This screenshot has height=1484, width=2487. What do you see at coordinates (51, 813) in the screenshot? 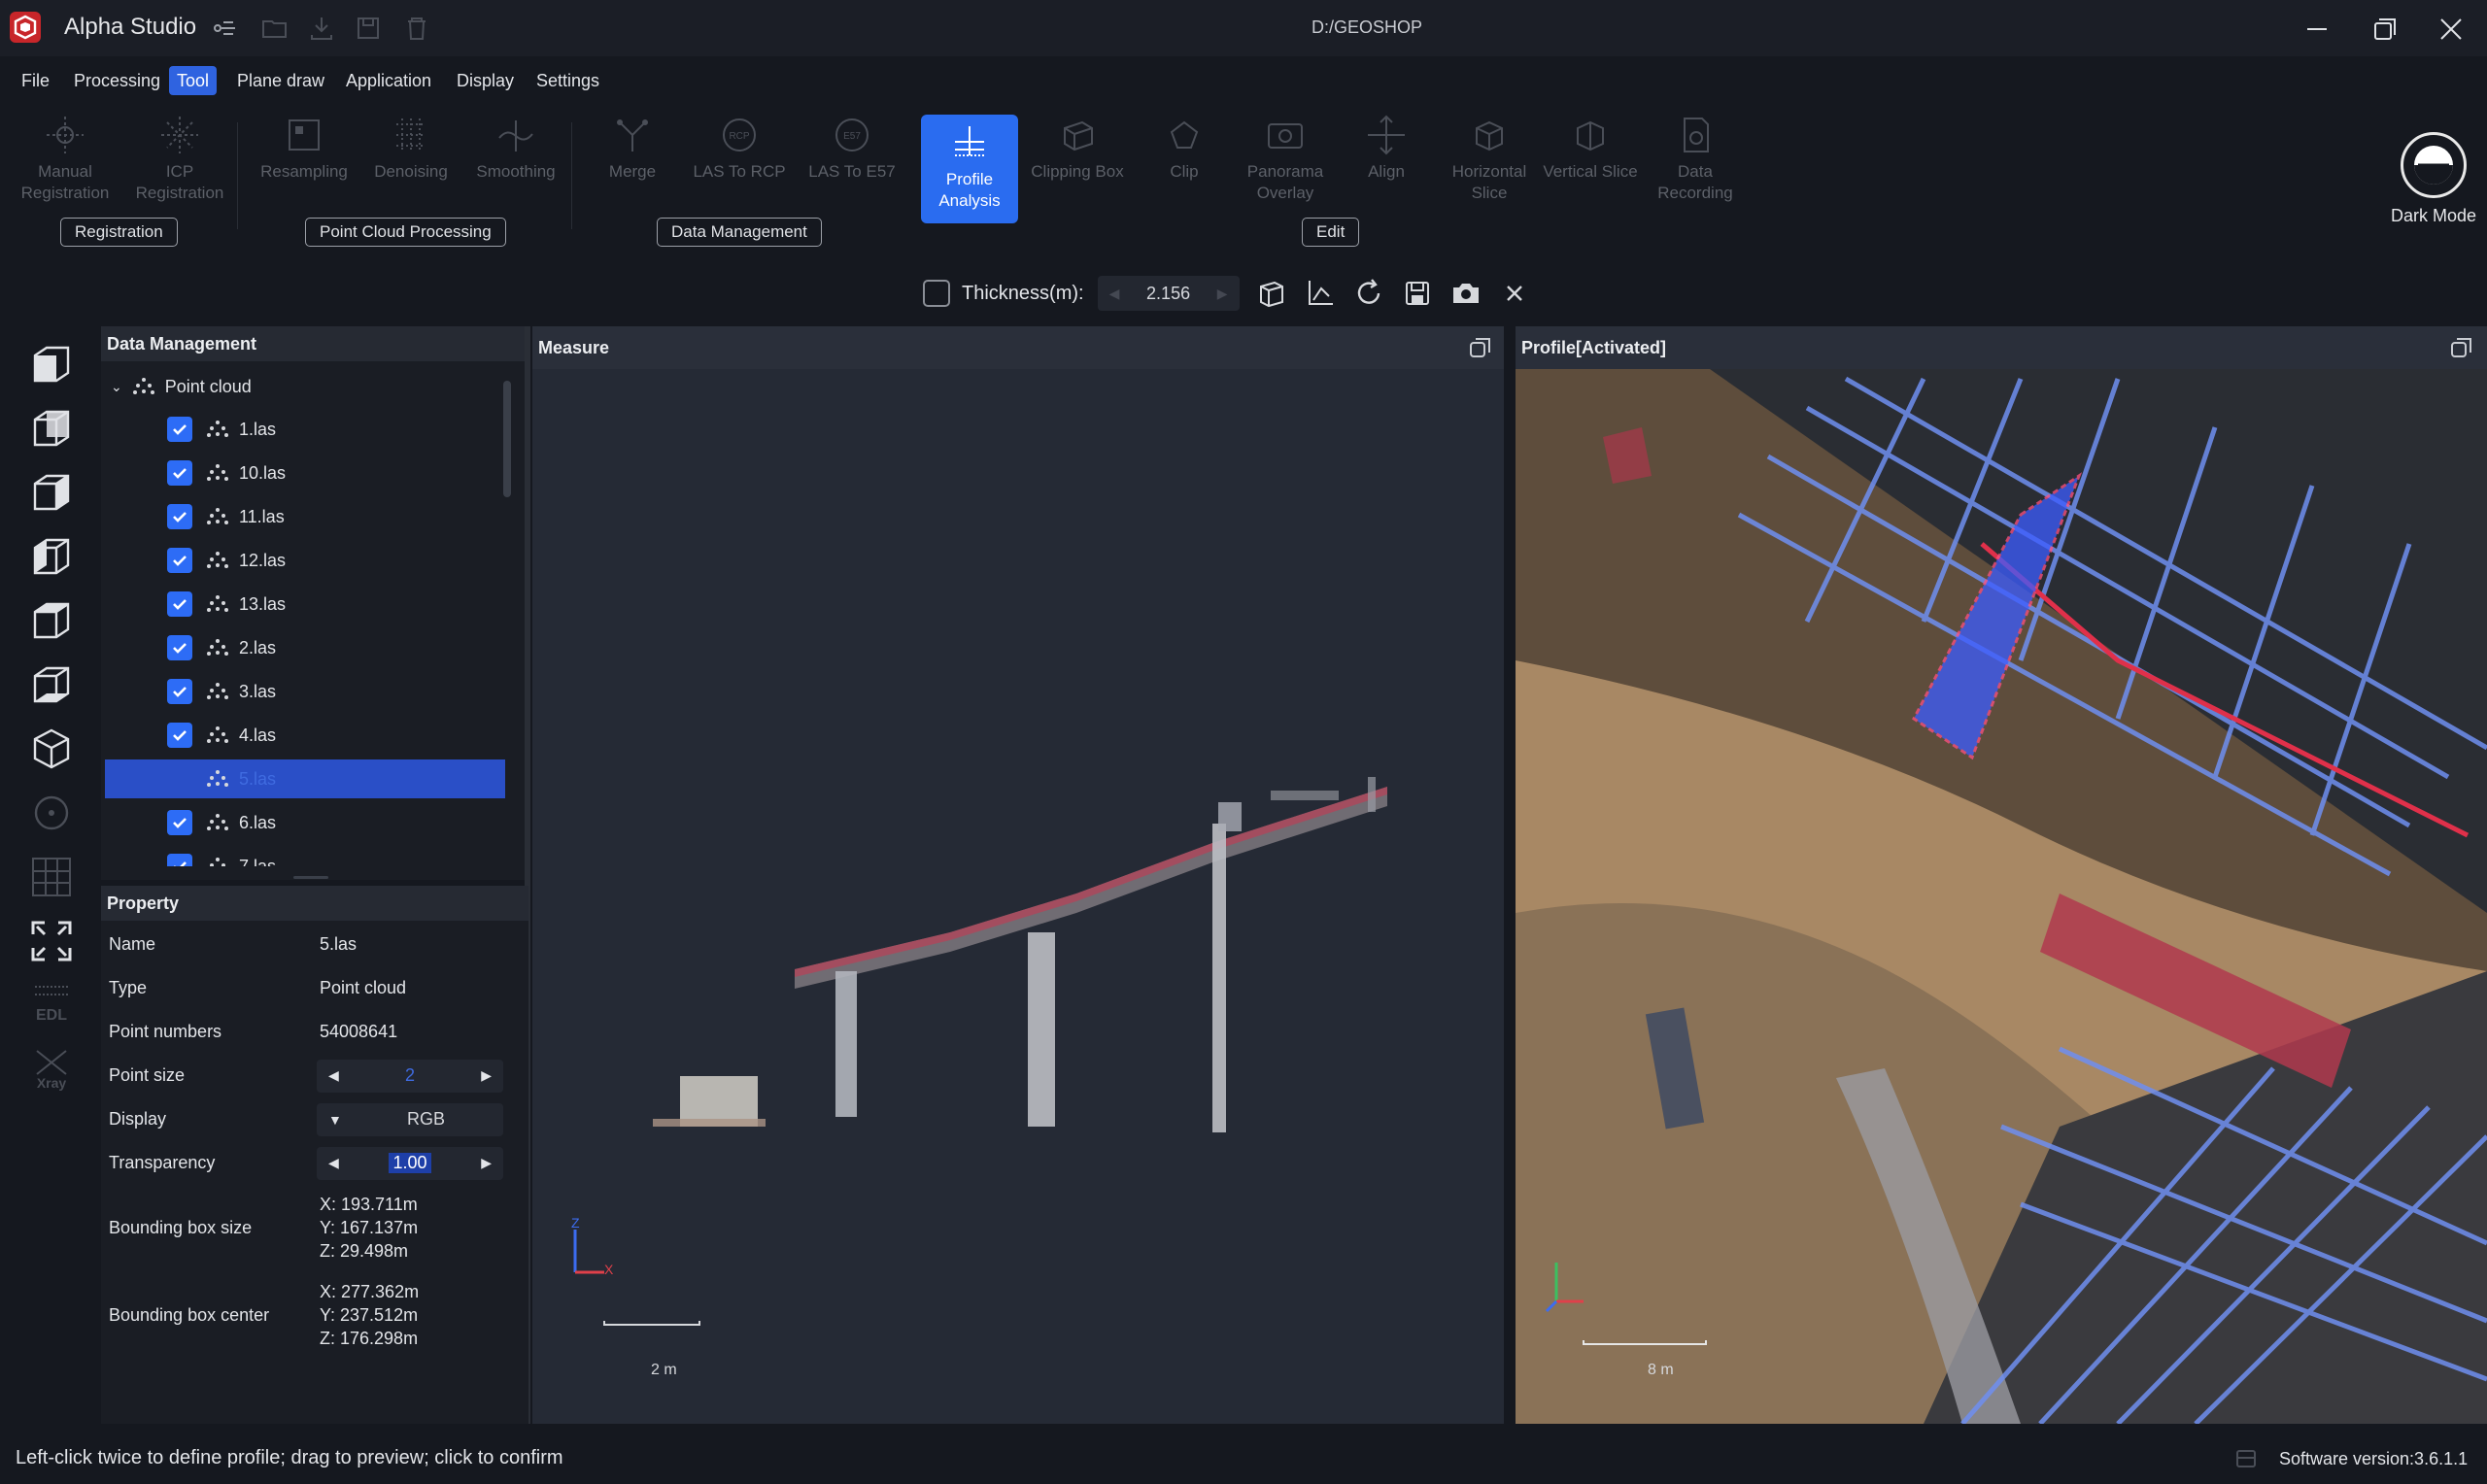
I see `pivot-icon` at bounding box center [51, 813].